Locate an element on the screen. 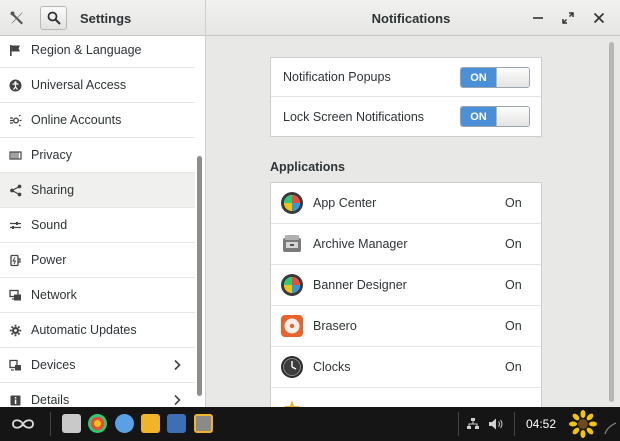  tools-icon is located at coordinates (16, 18).